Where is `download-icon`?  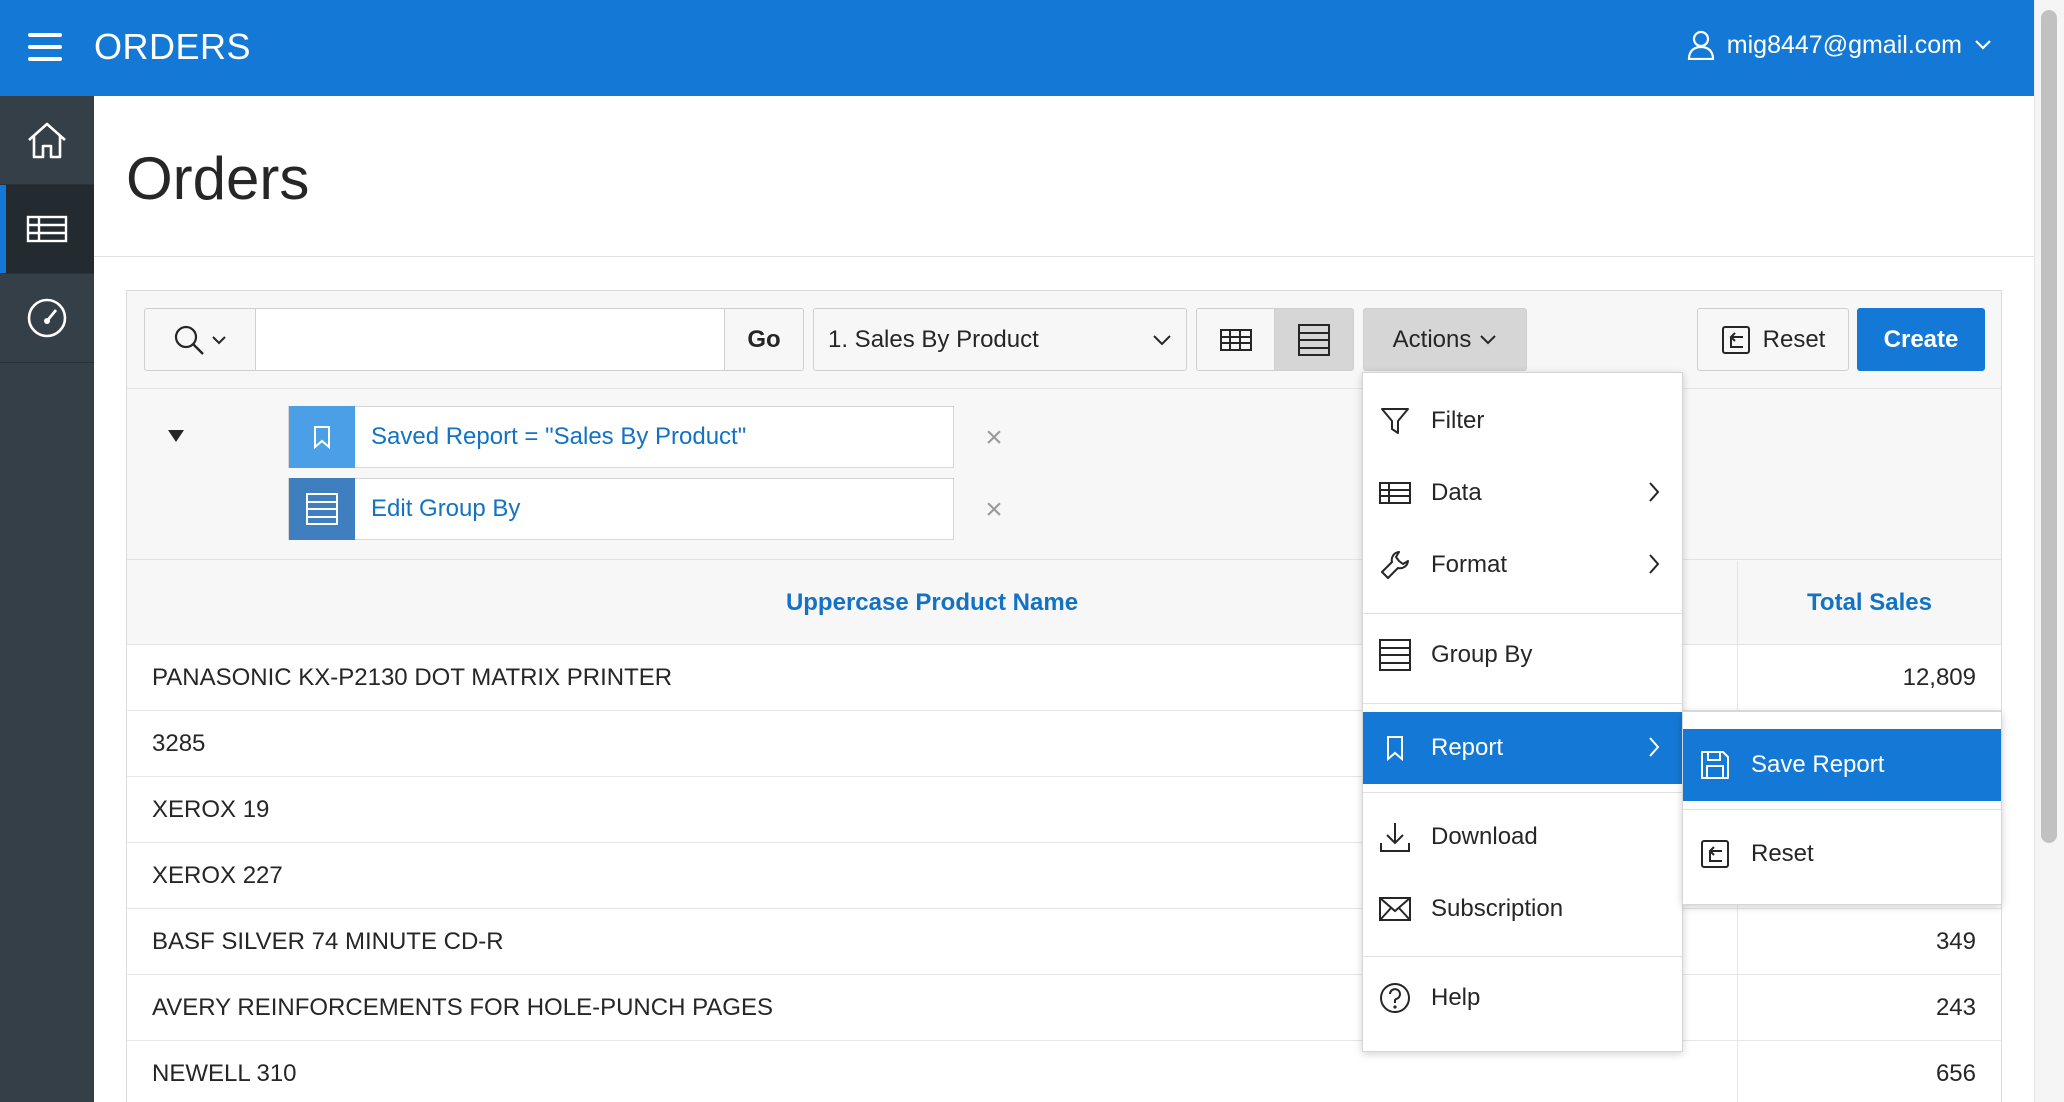
download-icon is located at coordinates (1395, 837).